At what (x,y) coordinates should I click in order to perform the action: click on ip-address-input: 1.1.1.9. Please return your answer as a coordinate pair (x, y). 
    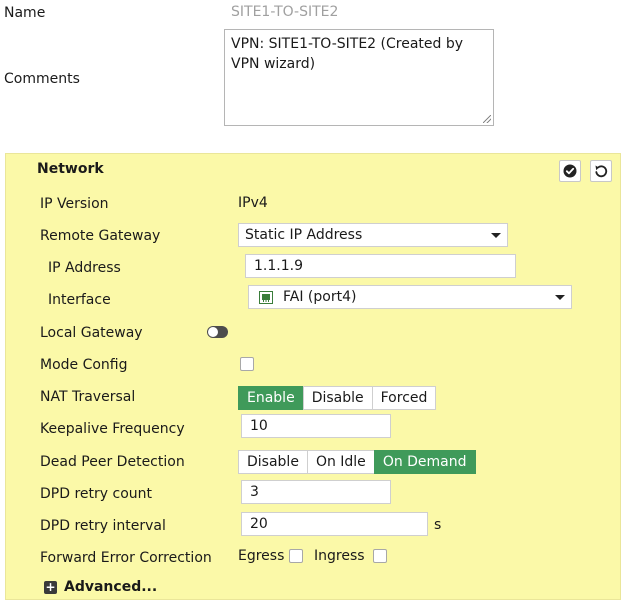
    Looking at the image, I should click on (380, 266).